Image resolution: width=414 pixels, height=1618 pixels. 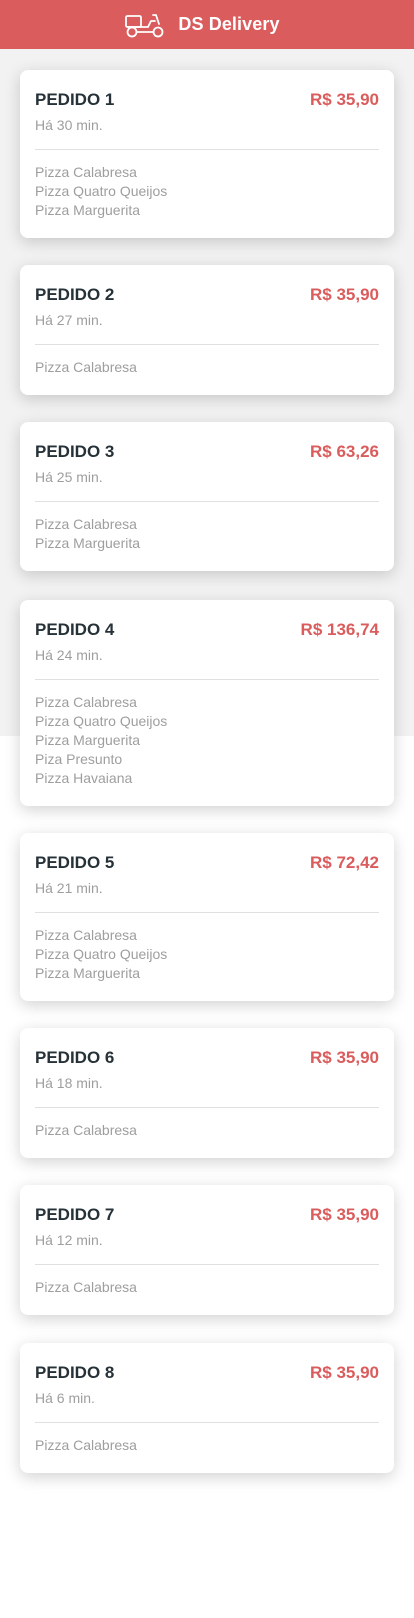 What do you see at coordinates (75, 1214) in the screenshot?
I see `order-title: PEDIDO 7` at bounding box center [75, 1214].